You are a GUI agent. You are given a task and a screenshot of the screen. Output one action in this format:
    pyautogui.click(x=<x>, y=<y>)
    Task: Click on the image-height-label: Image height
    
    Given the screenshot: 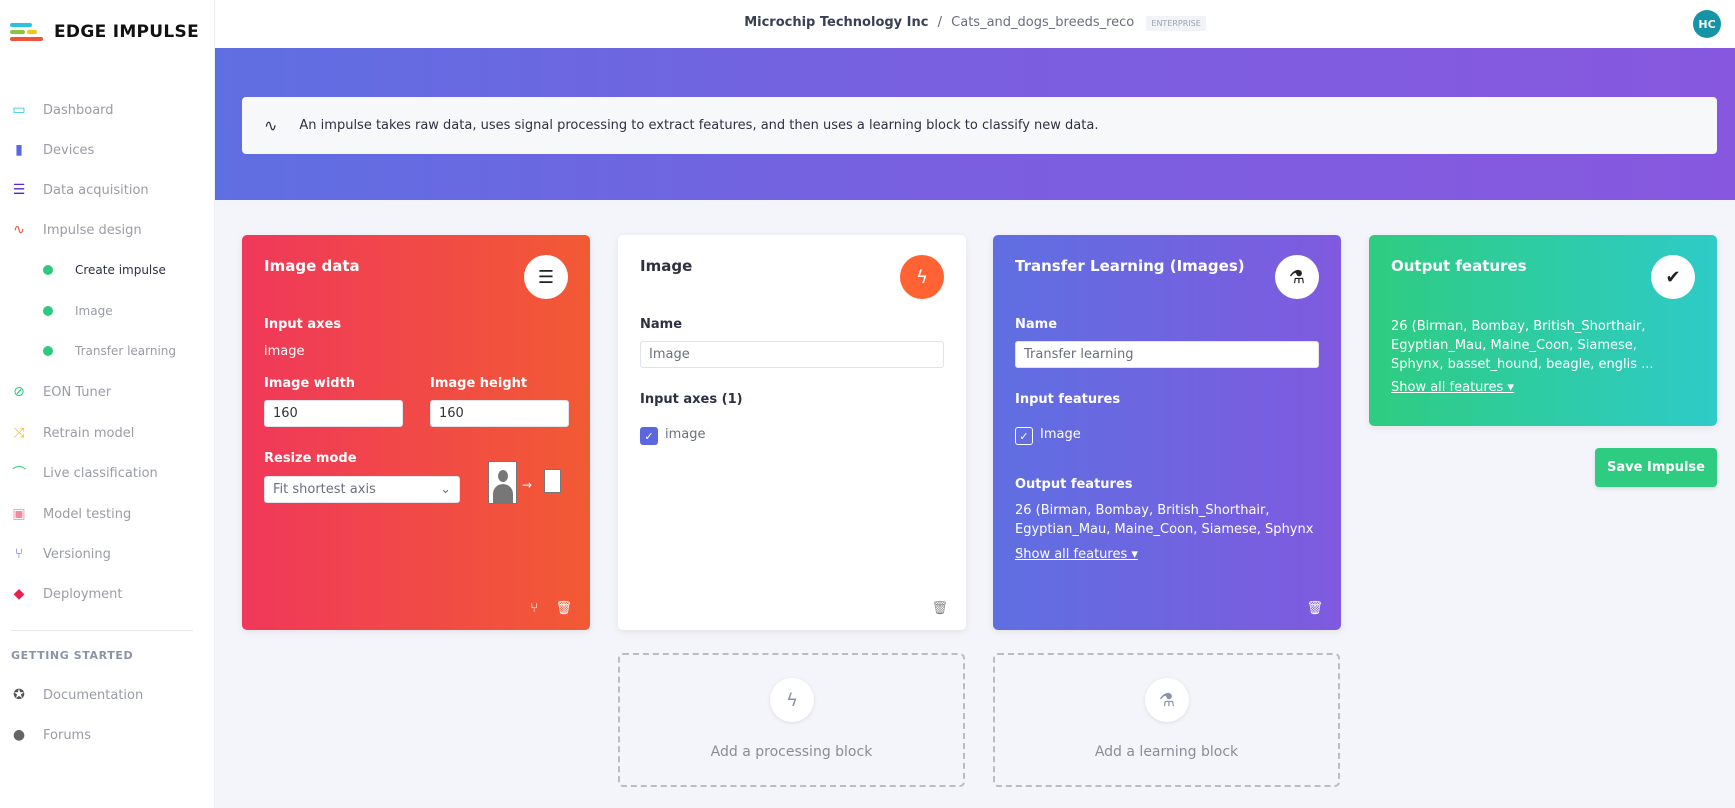 What is the action you would take?
    pyautogui.click(x=479, y=383)
    